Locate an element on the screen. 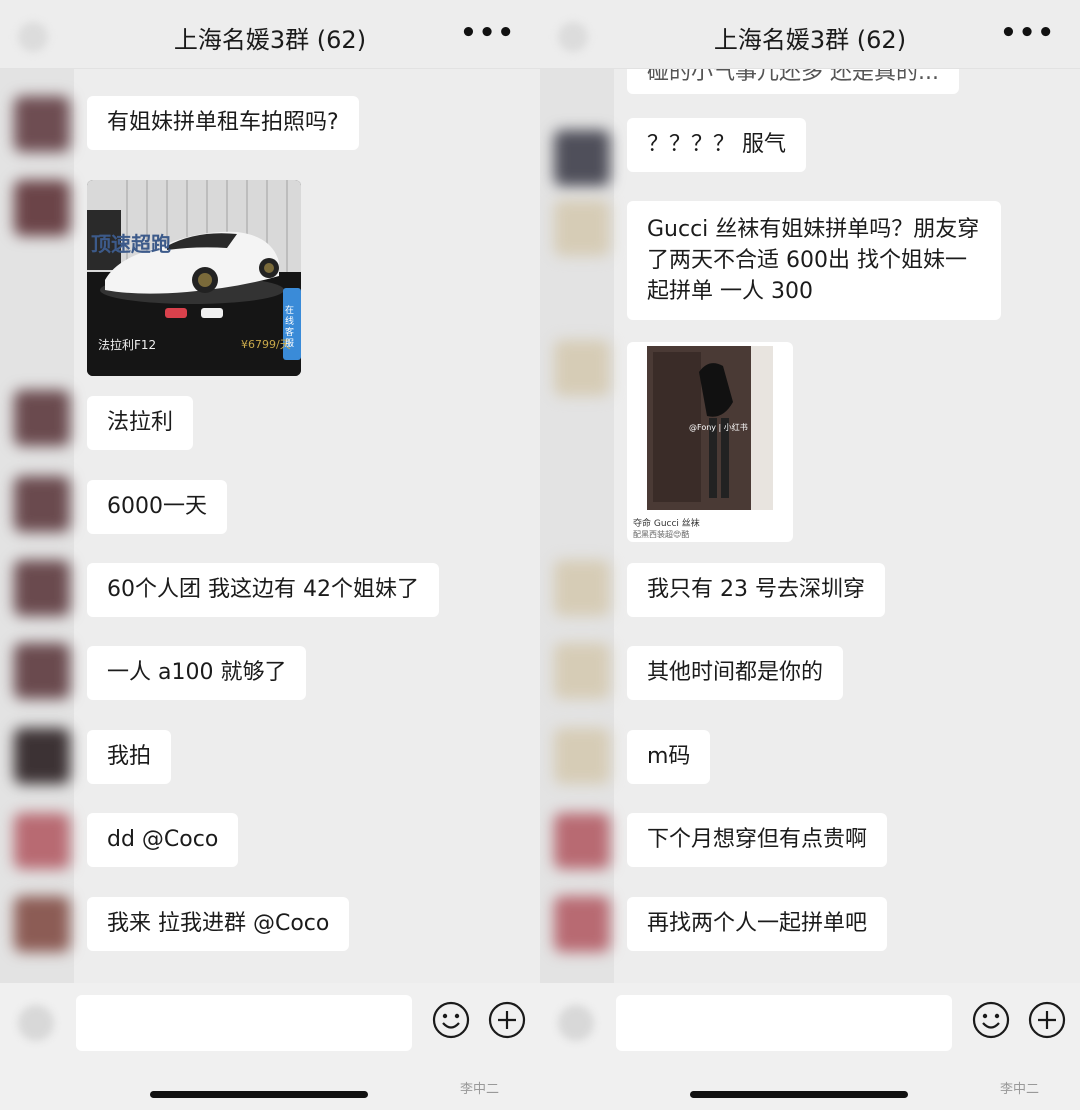  message-bubble: 我来 拉我进群 @Coco is located at coordinates (218, 924).